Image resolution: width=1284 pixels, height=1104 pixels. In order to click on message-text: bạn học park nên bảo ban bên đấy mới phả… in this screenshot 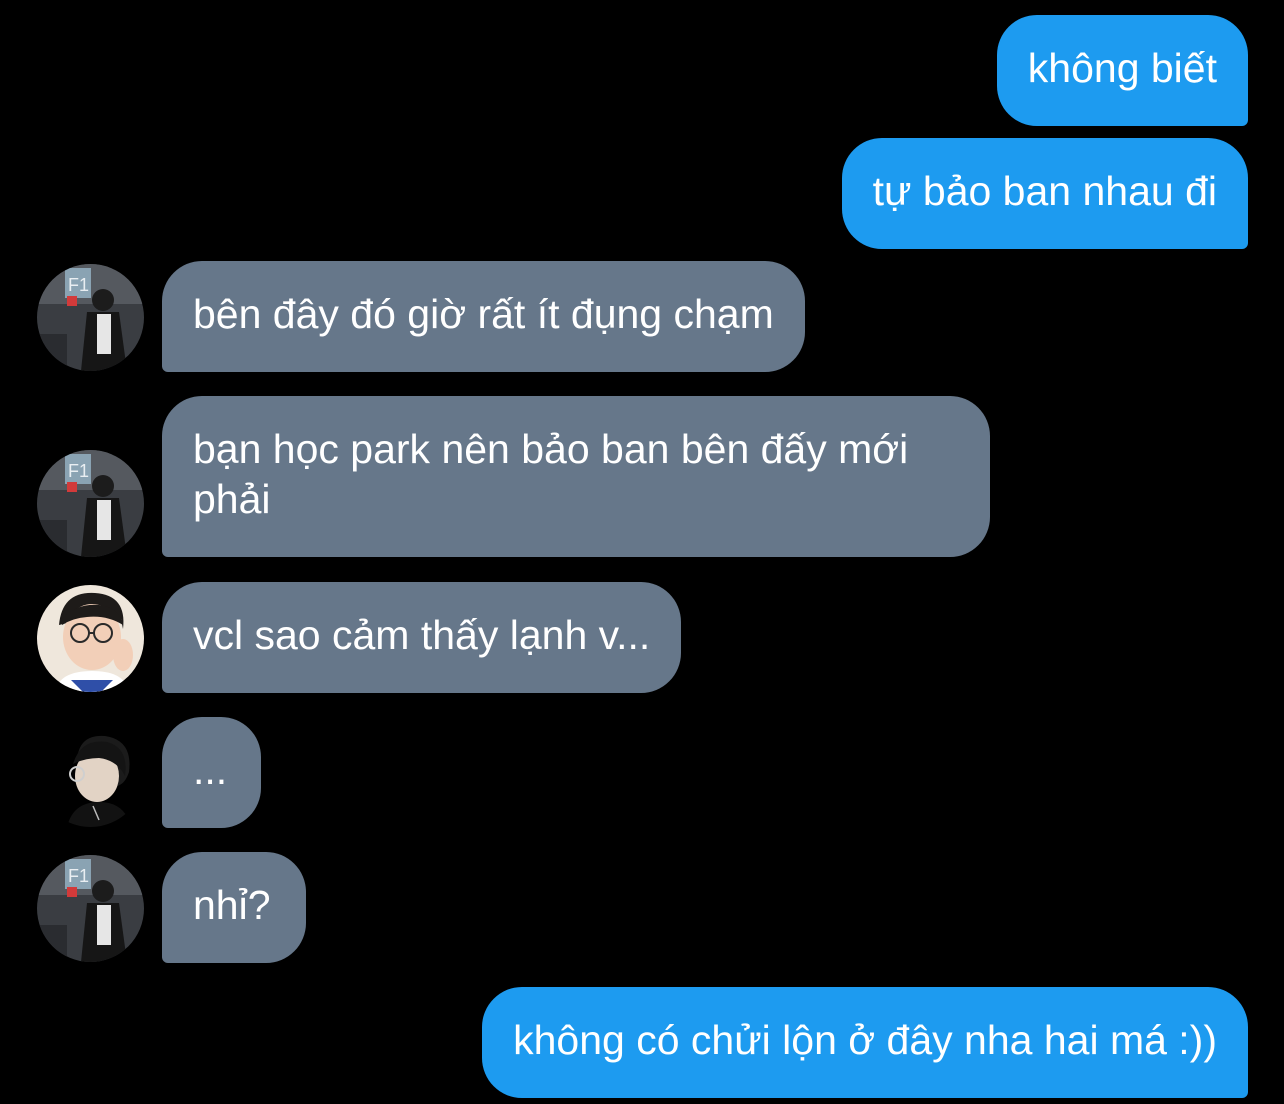, I will do `click(551, 474)`.